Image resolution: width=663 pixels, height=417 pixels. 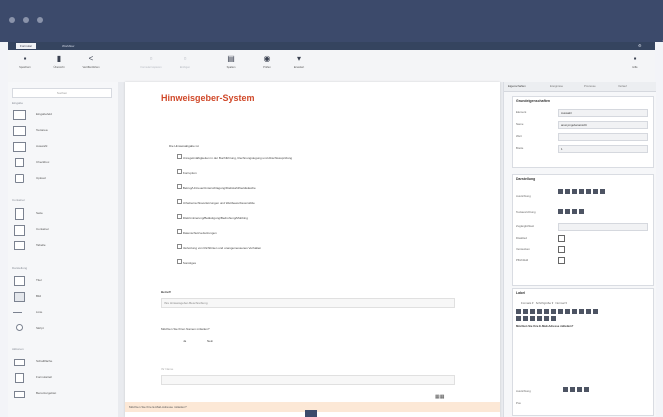 What do you see at coordinates (62, 378) in the screenshot?
I see `palette-item-formpart: Formularteil` at bounding box center [62, 378].